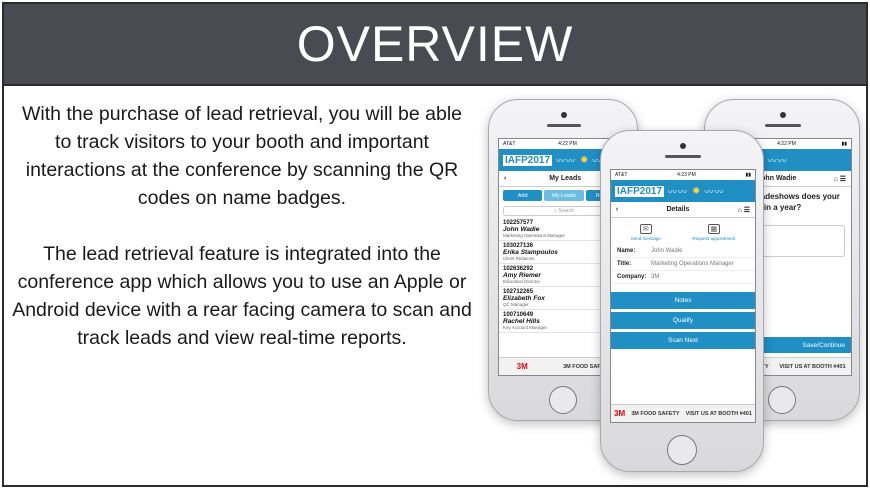 The image size is (870, 489). What do you see at coordinates (632, 277) in the screenshot?
I see `field-label: Company:` at bounding box center [632, 277].